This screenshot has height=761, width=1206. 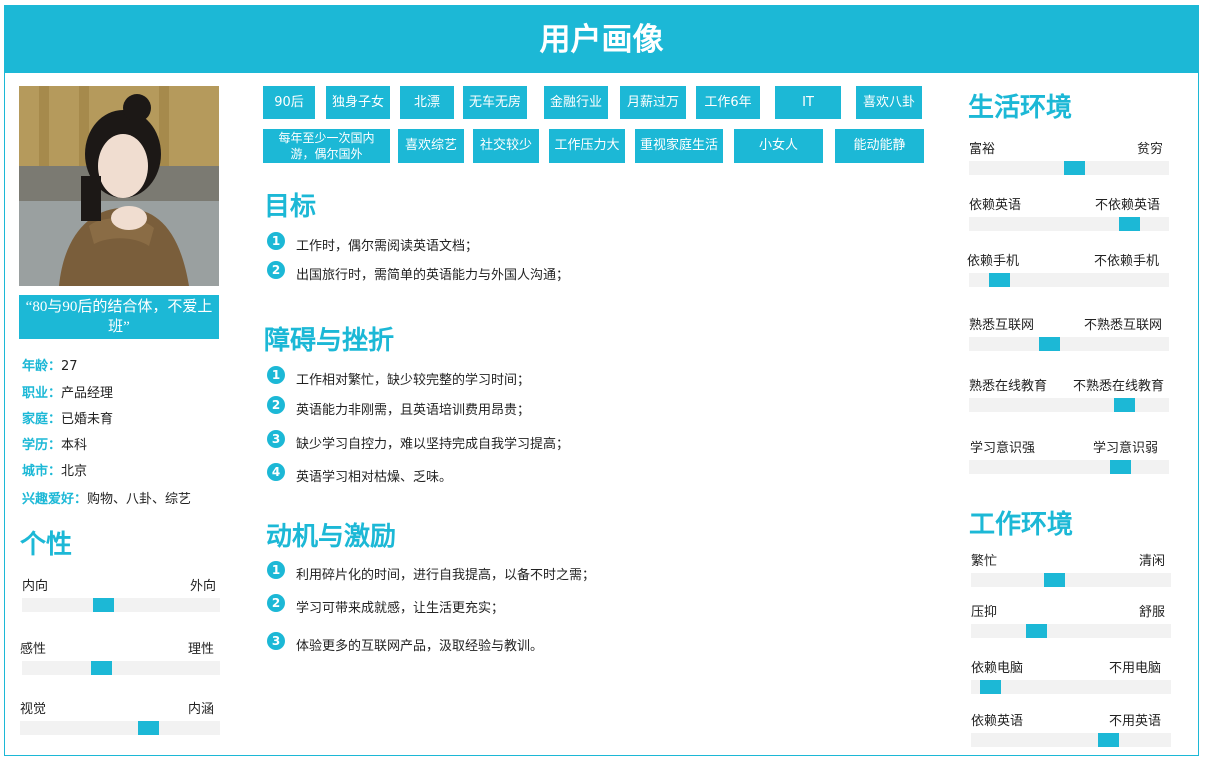 I want to click on info-label: 兴趣爱好：, so click(x=55, y=499).